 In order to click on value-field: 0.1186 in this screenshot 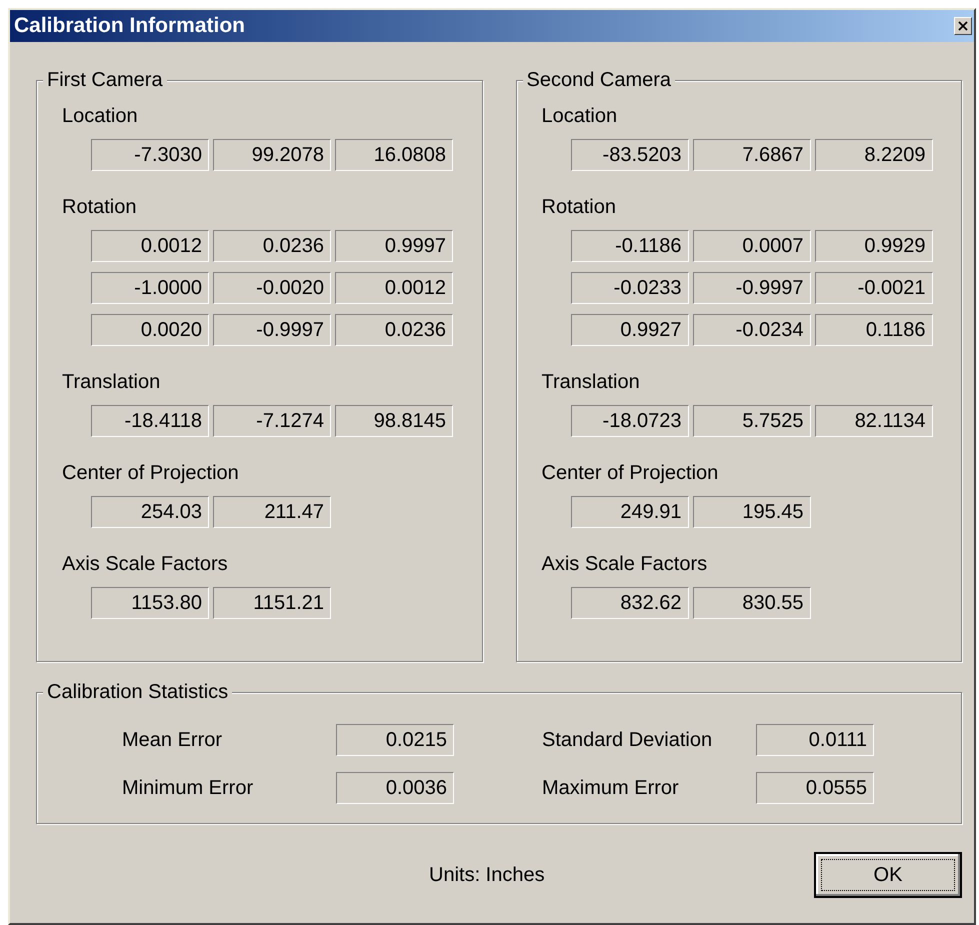, I will do `click(873, 330)`.